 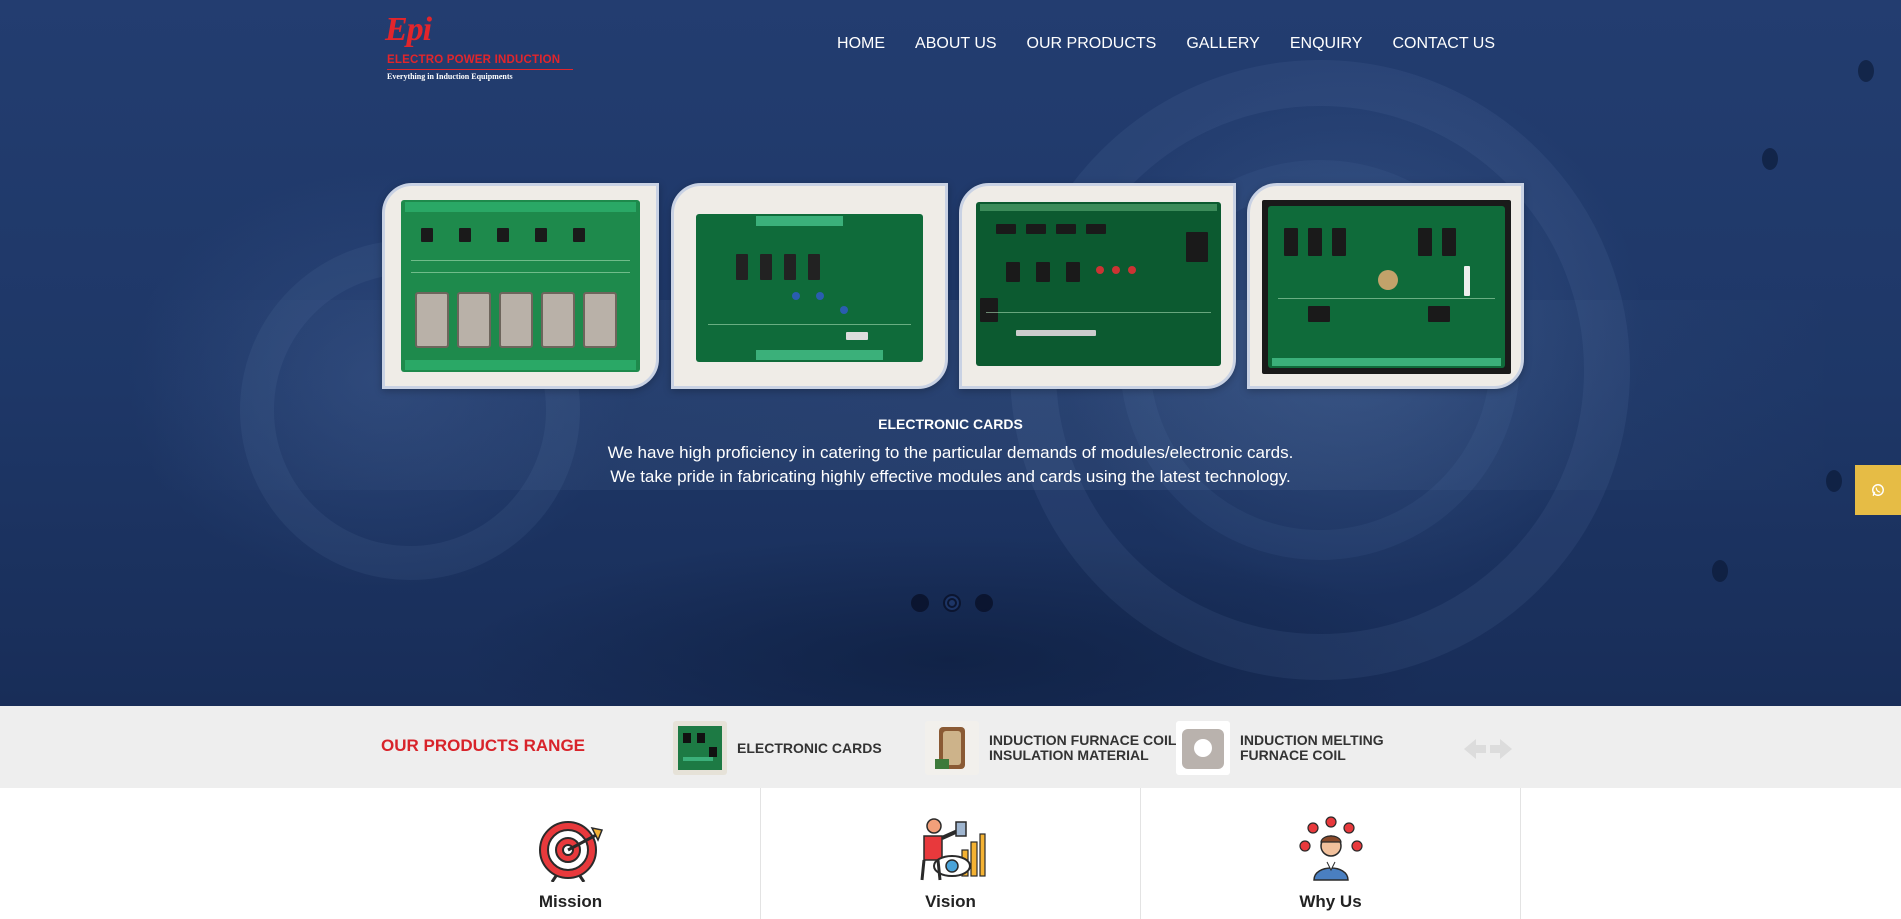 What do you see at coordinates (1312, 747) in the screenshot?
I see `range-item-label: INDUCTION MELTING FURNACE COIL` at bounding box center [1312, 747].